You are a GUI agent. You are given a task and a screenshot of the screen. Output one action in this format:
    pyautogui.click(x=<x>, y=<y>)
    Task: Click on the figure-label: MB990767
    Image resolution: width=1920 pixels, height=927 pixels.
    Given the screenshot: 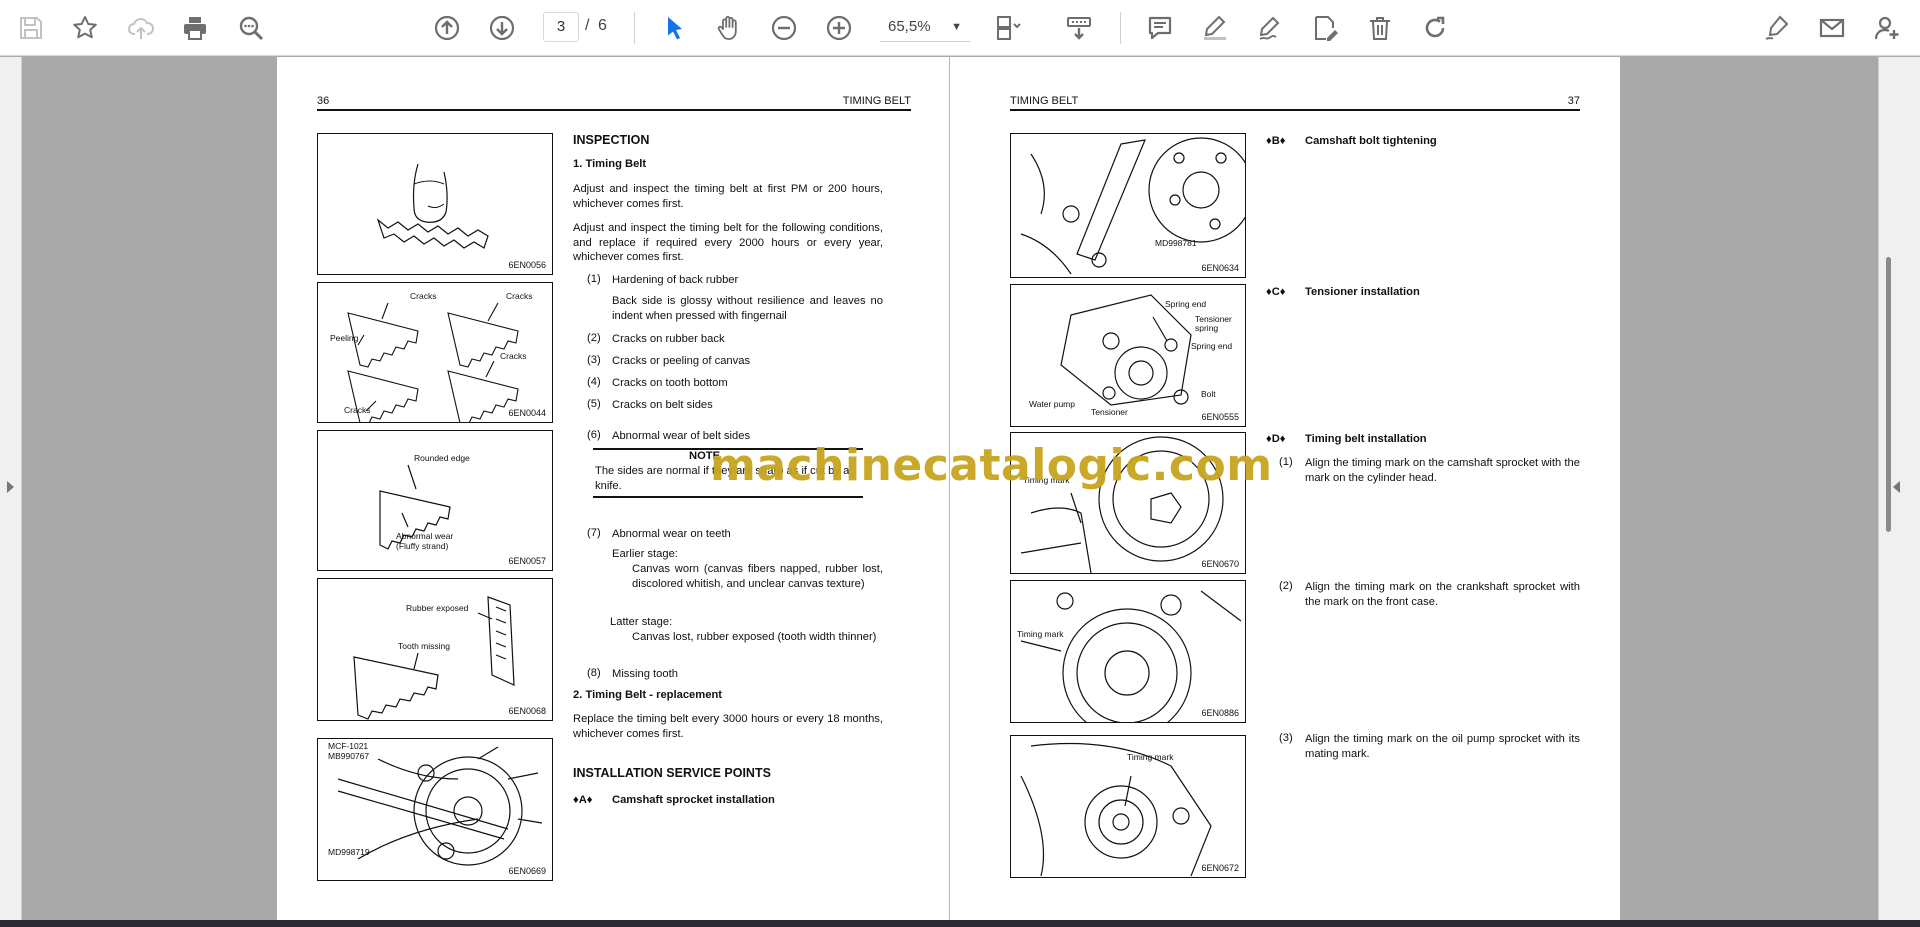 What is the action you would take?
    pyautogui.click(x=349, y=756)
    